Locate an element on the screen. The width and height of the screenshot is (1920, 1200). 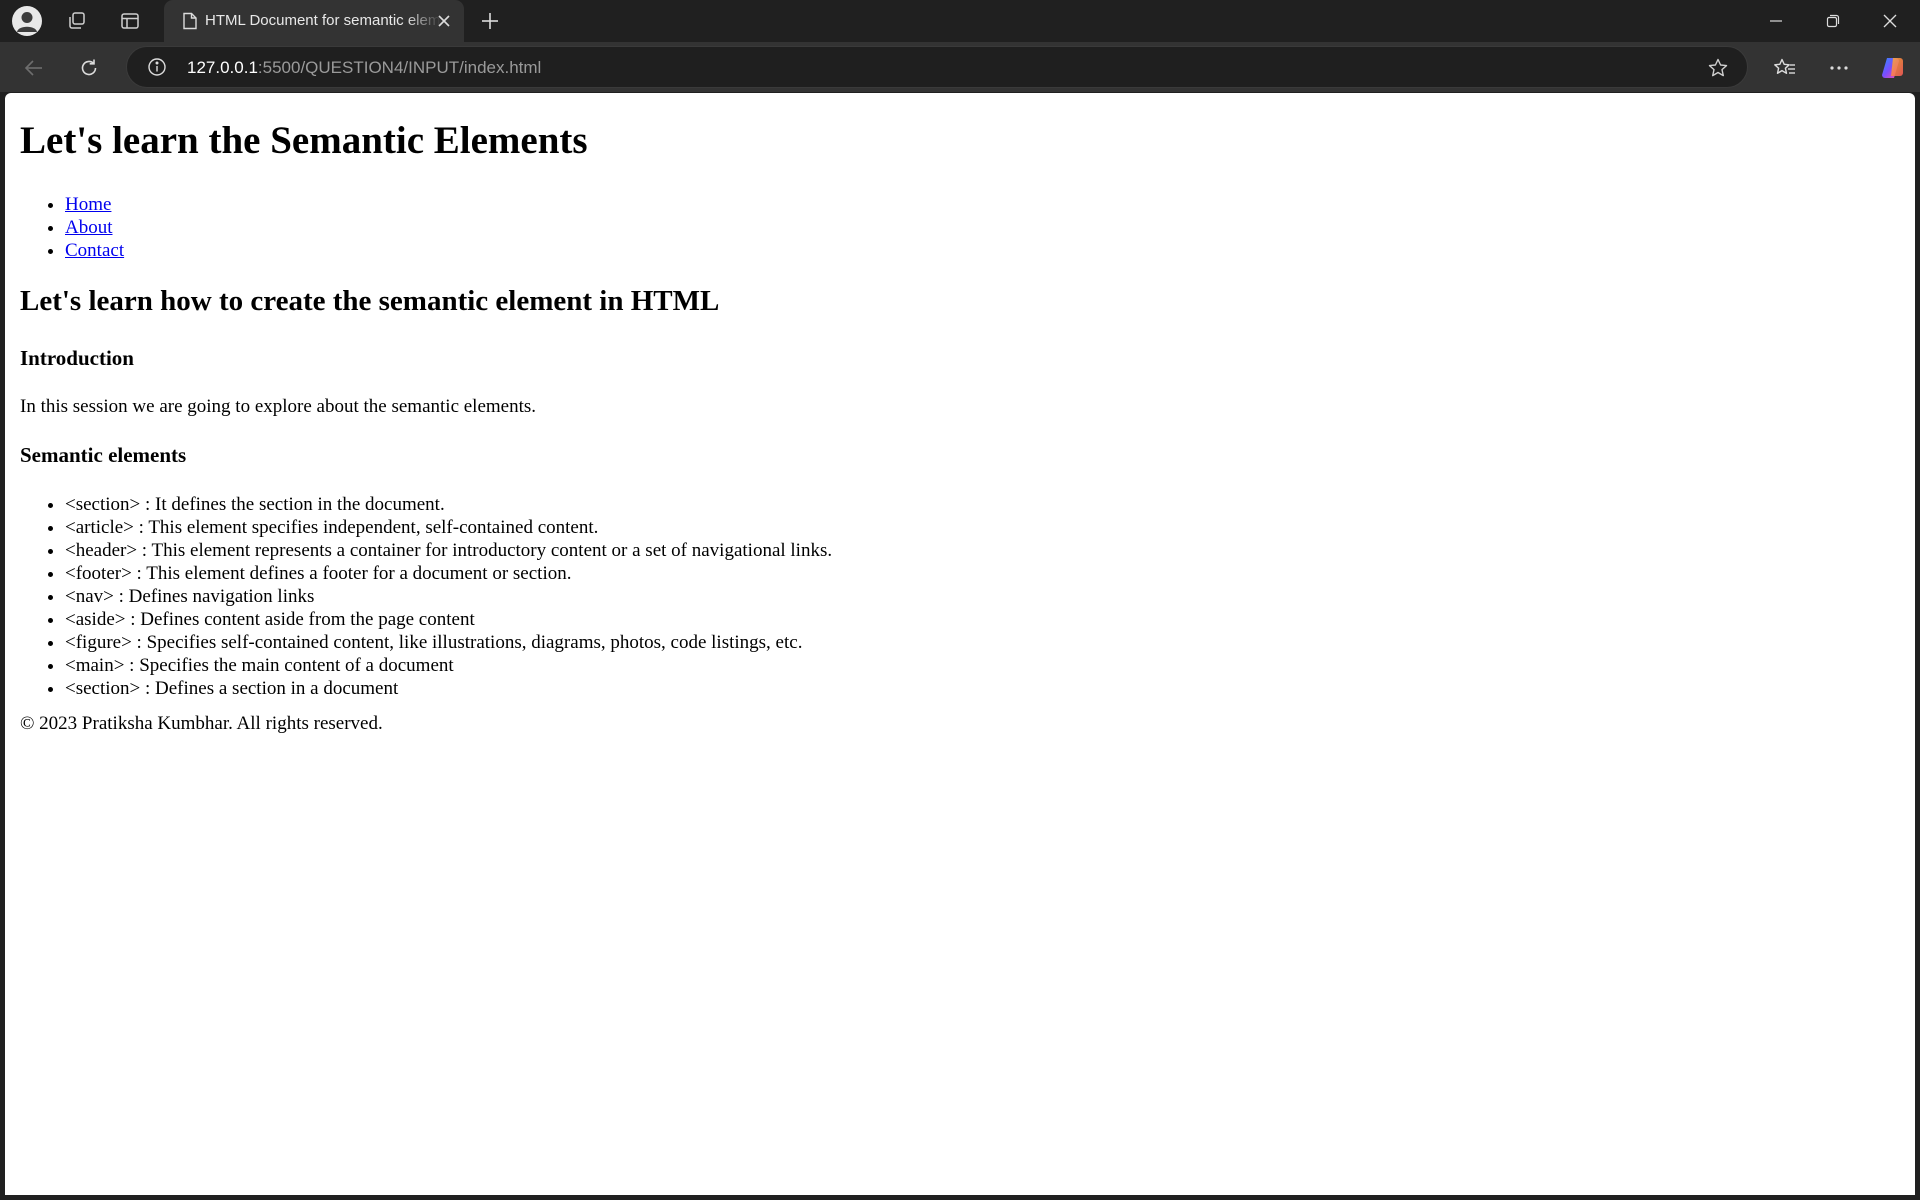
active-tab: HTML Document for semantic elements is located at coordinates (314, 21).